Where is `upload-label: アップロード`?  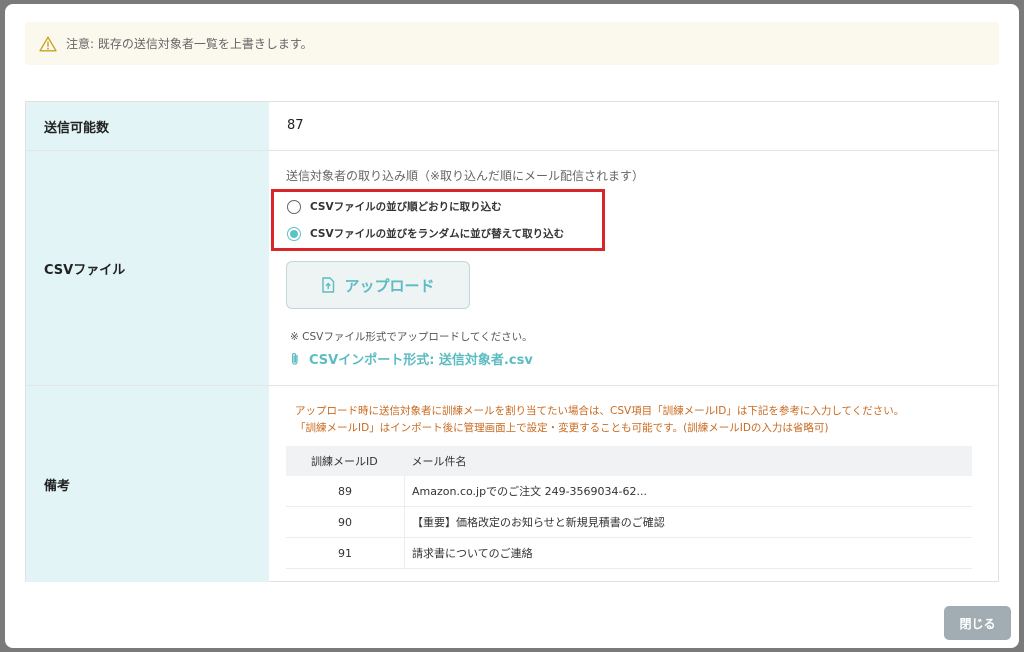
upload-label: アップロード is located at coordinates (389, 285).